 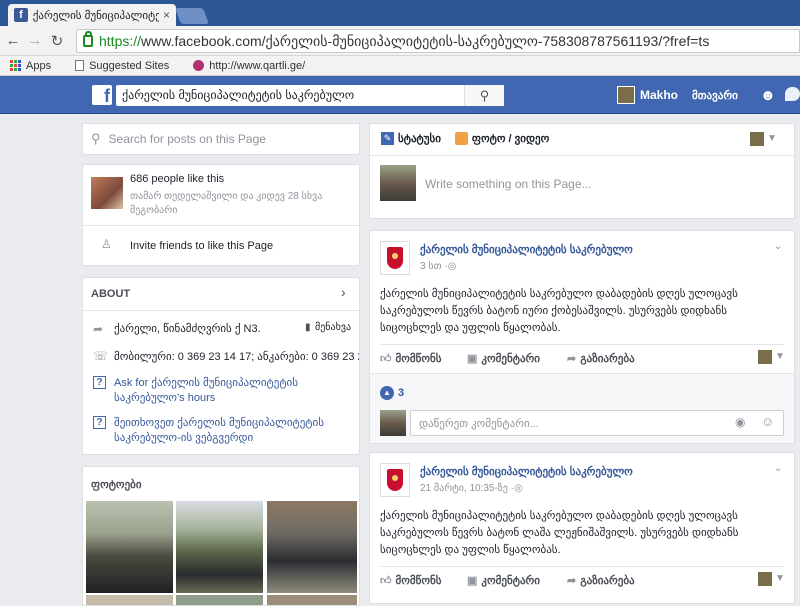 I want to click on bookmark-label: Apps, so click(x=39, y=65).